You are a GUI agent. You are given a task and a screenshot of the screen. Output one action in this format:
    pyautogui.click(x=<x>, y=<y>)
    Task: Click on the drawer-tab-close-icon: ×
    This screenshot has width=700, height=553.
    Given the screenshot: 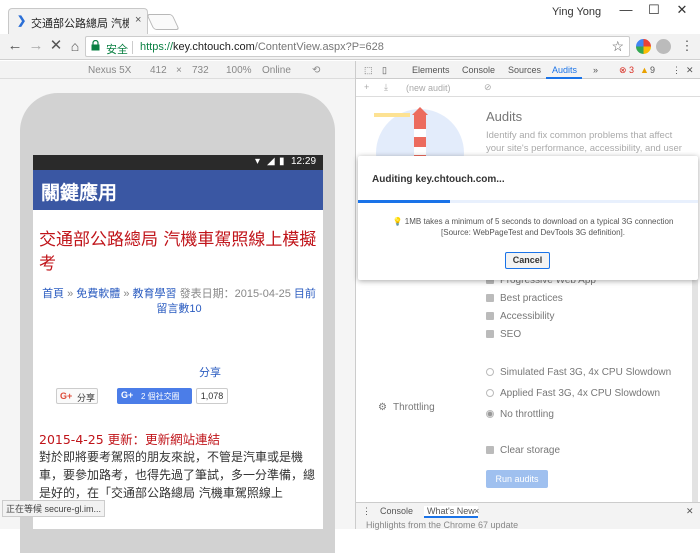 What is the action you would take?
    pyautogui.click(x=476, y=511)
    